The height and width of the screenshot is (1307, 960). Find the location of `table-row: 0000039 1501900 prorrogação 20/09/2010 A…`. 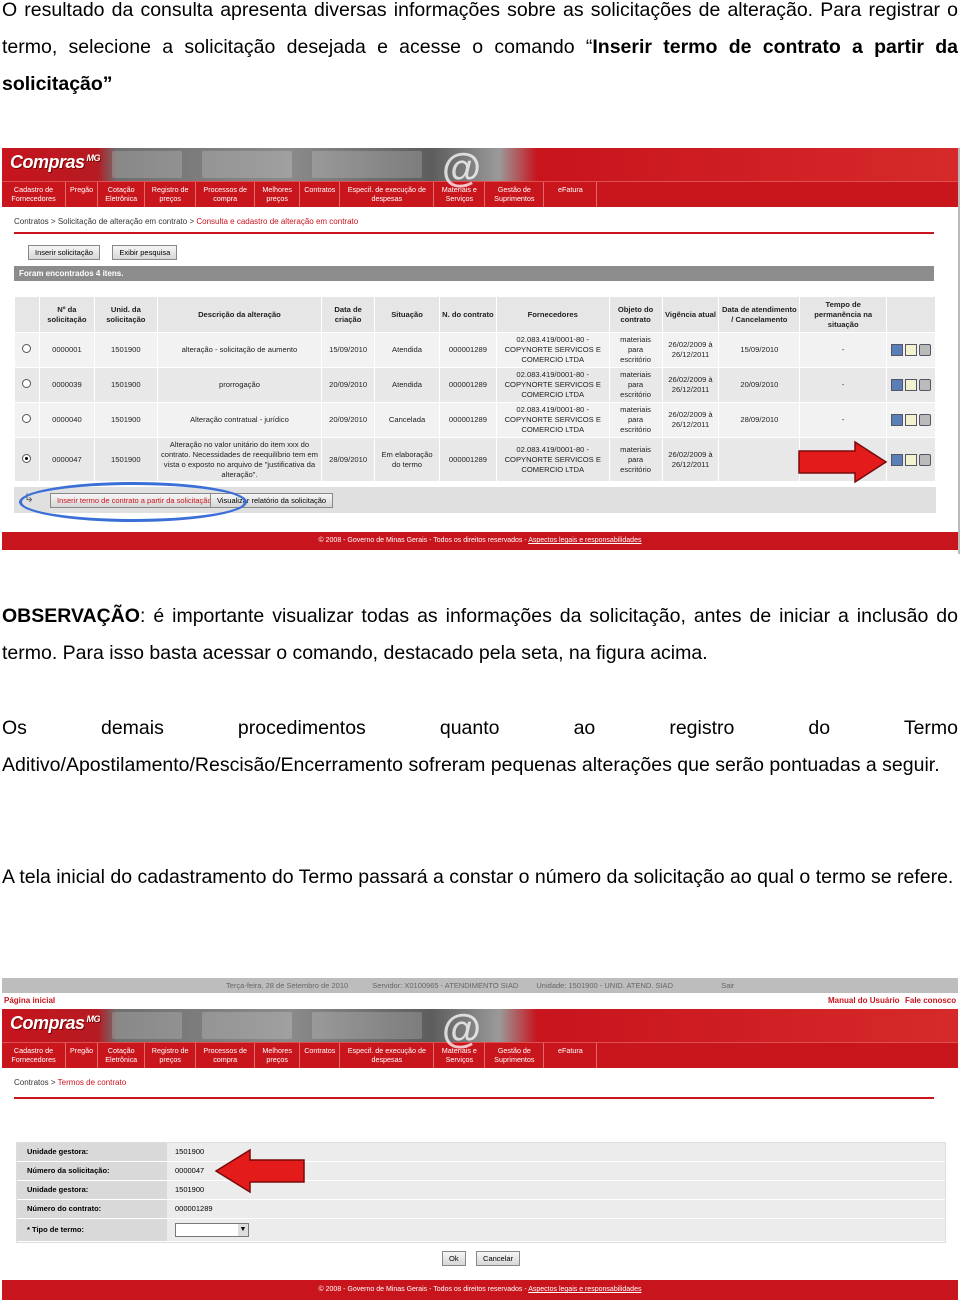

table-row: 0000039 1501900 prorrogação 20/09/2010 A… is located at coordinates (475, 385).